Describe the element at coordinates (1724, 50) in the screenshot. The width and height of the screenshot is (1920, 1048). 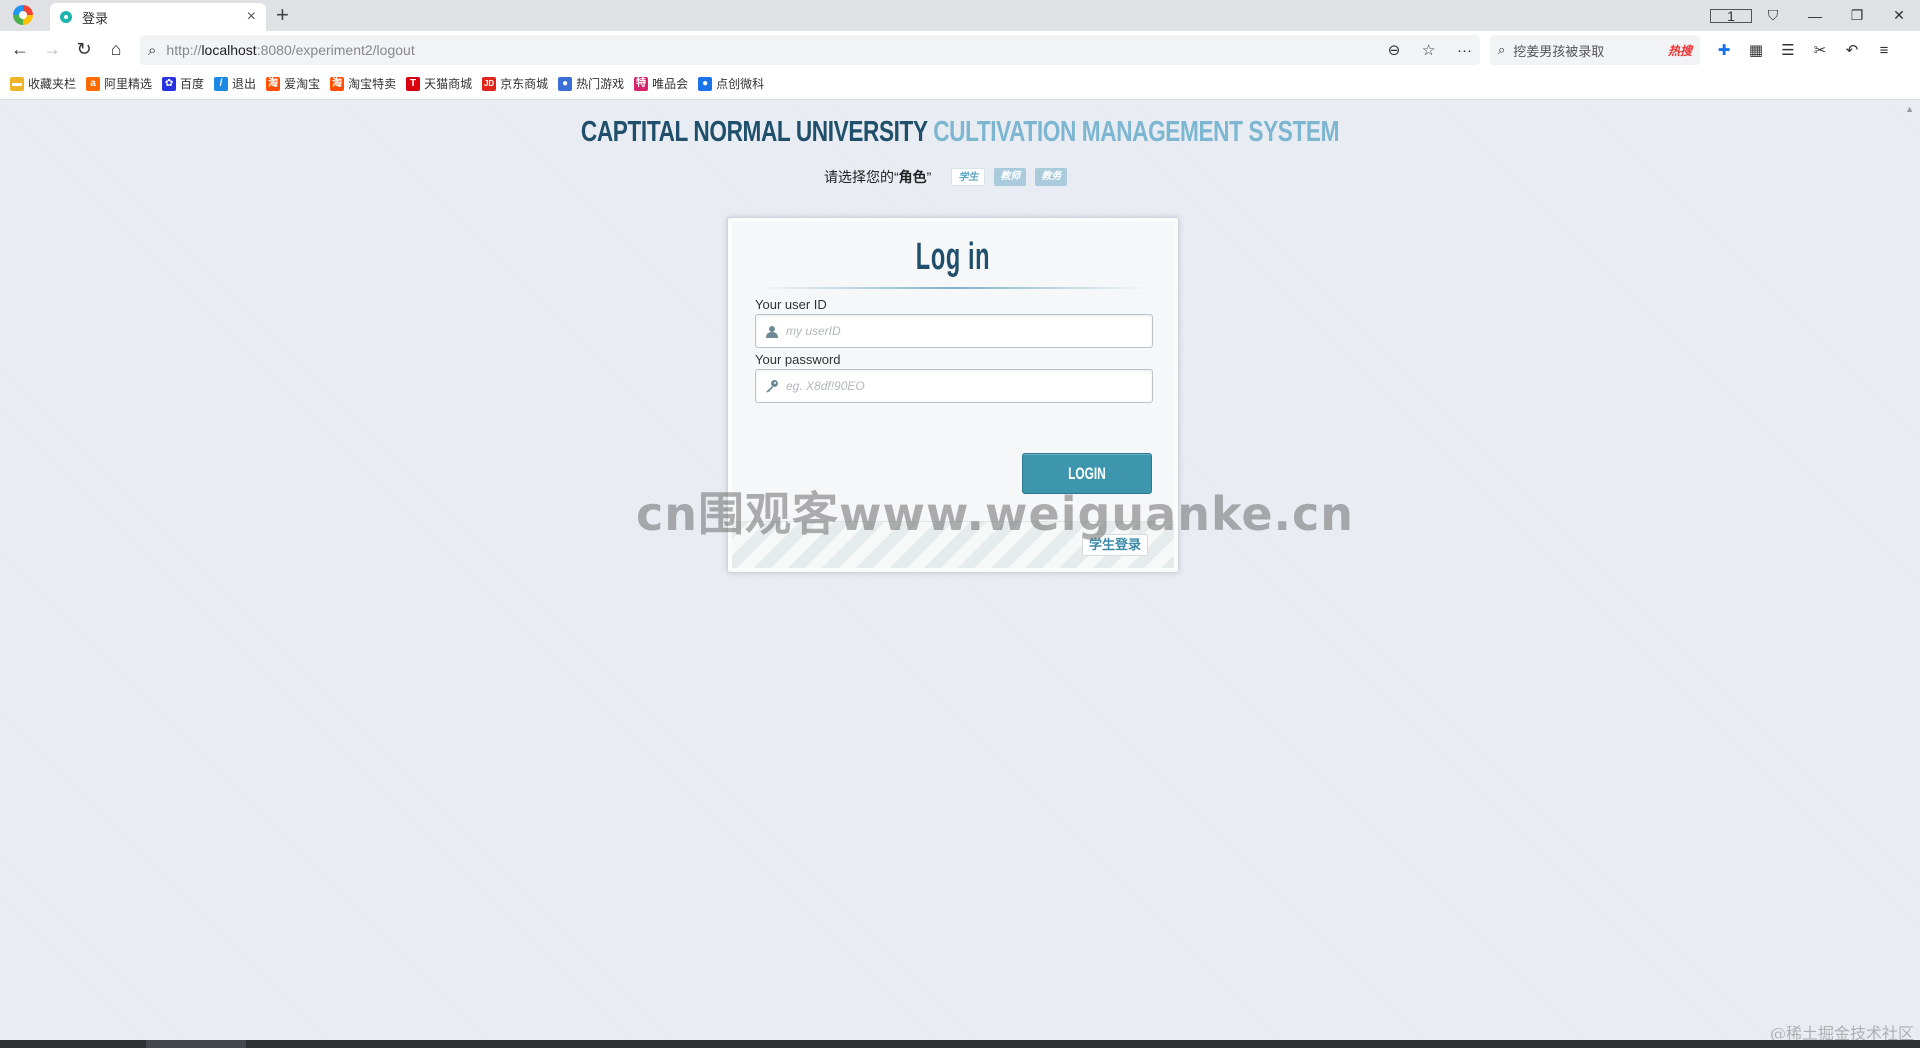
I see `extension-icon: ✚` at that location.